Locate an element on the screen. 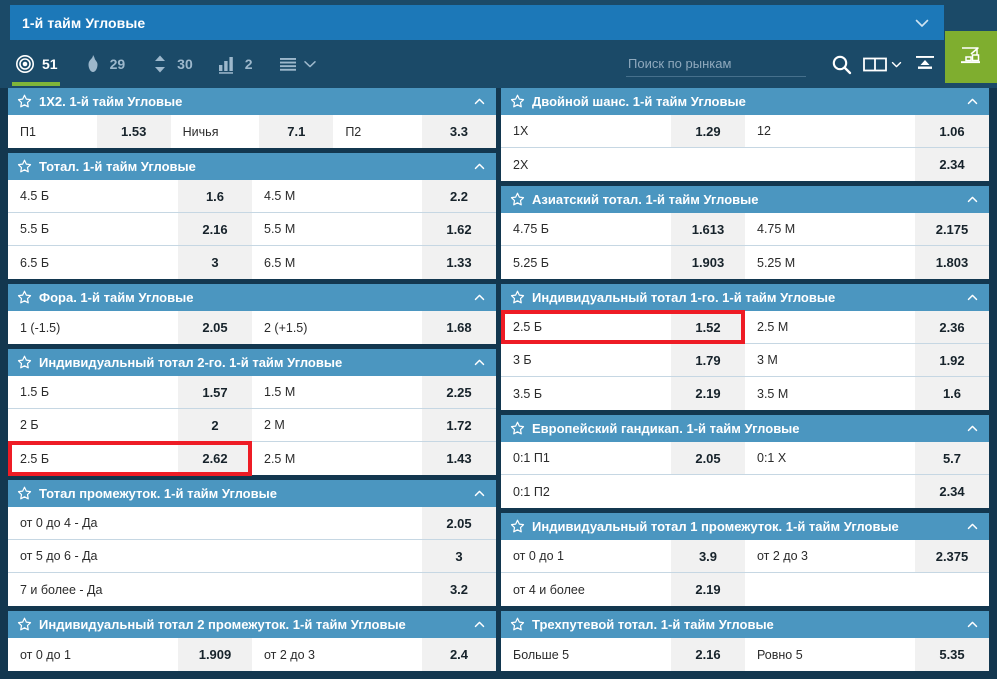 This screenshot has height=679, width=997. selection-cell: 3 Б 1.79 is located at coordinates (623, 360).